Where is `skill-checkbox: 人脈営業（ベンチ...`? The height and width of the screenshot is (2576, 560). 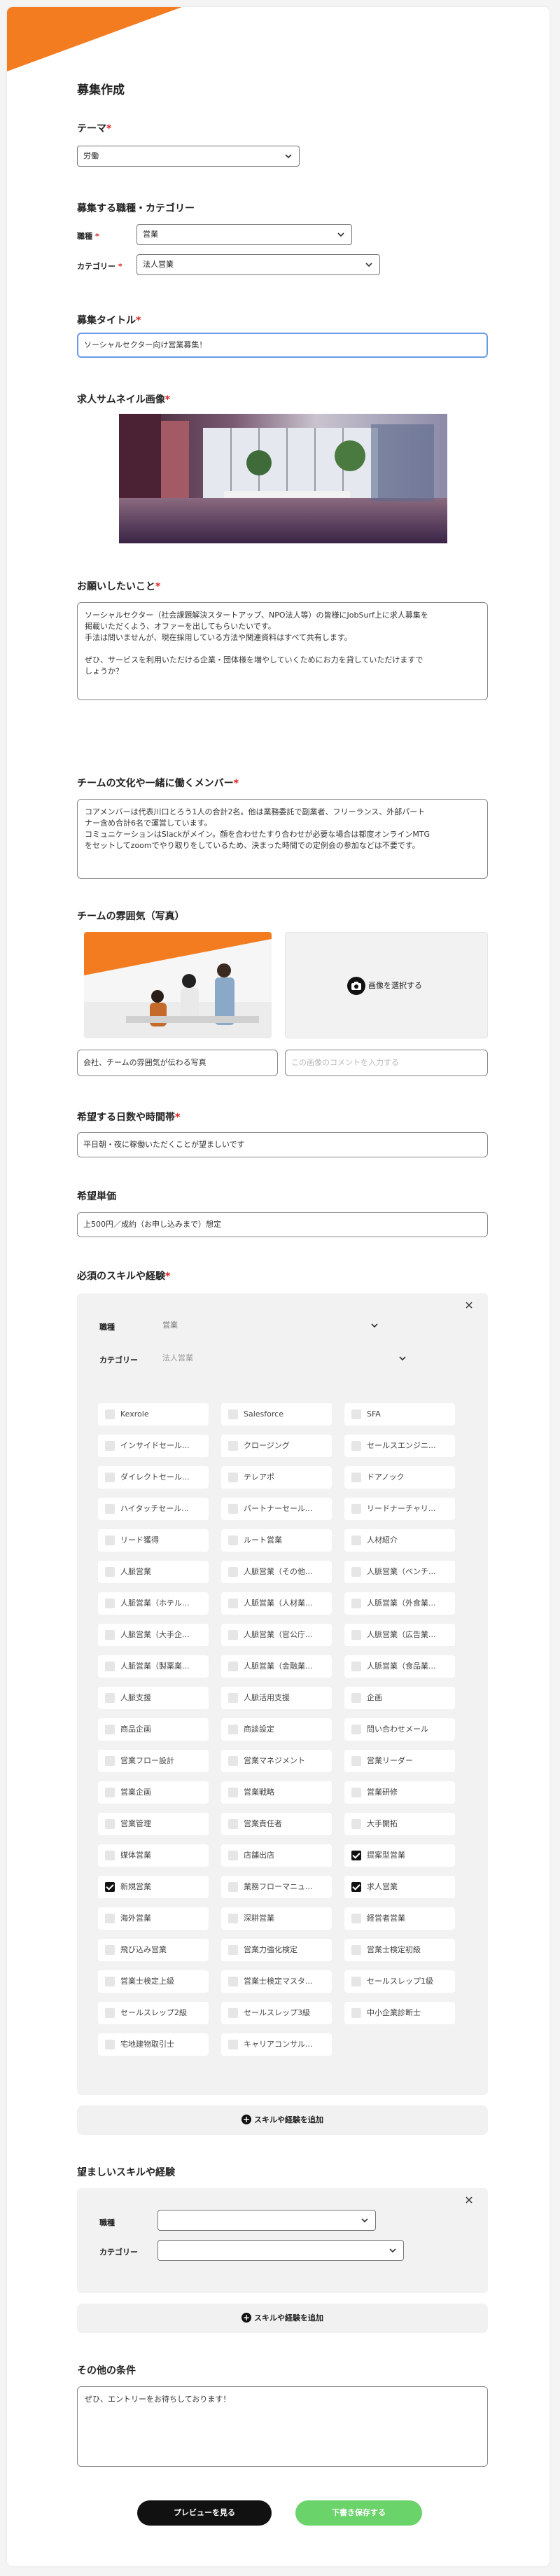
skill-checkbox: 人脈営業（ベンチ... is located at coordinates (399, 1572).